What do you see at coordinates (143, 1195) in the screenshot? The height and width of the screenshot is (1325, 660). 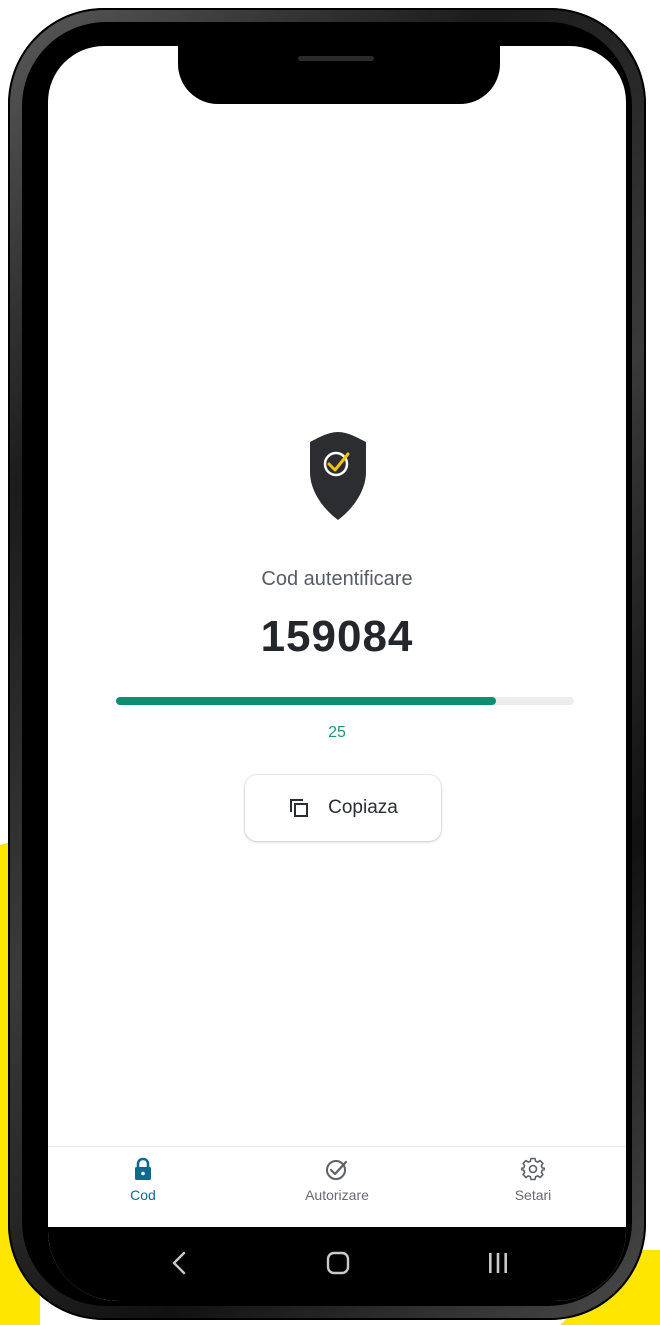 I see `tab-cod-label: Cod` at bounding box center [143, 1195].